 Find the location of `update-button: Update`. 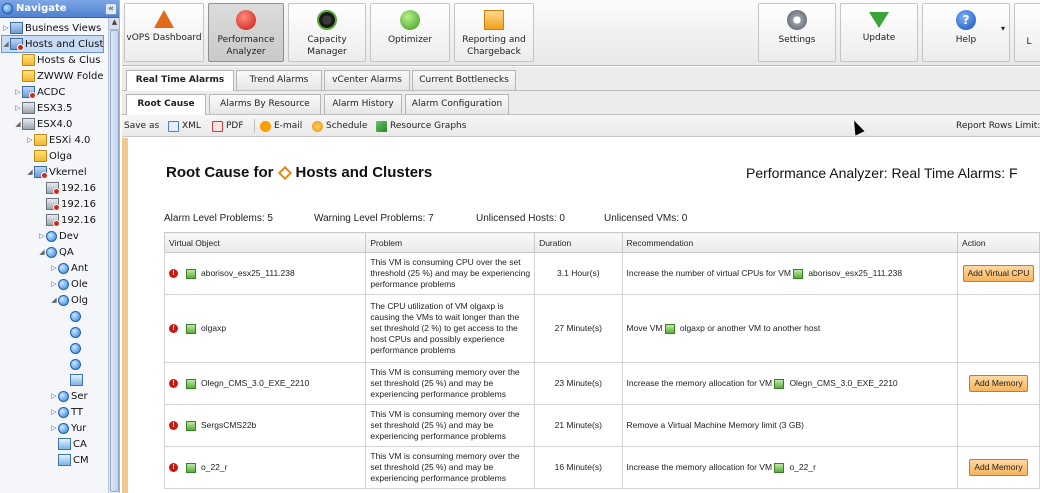

update-button: Update is located at coordinates (879, 32).